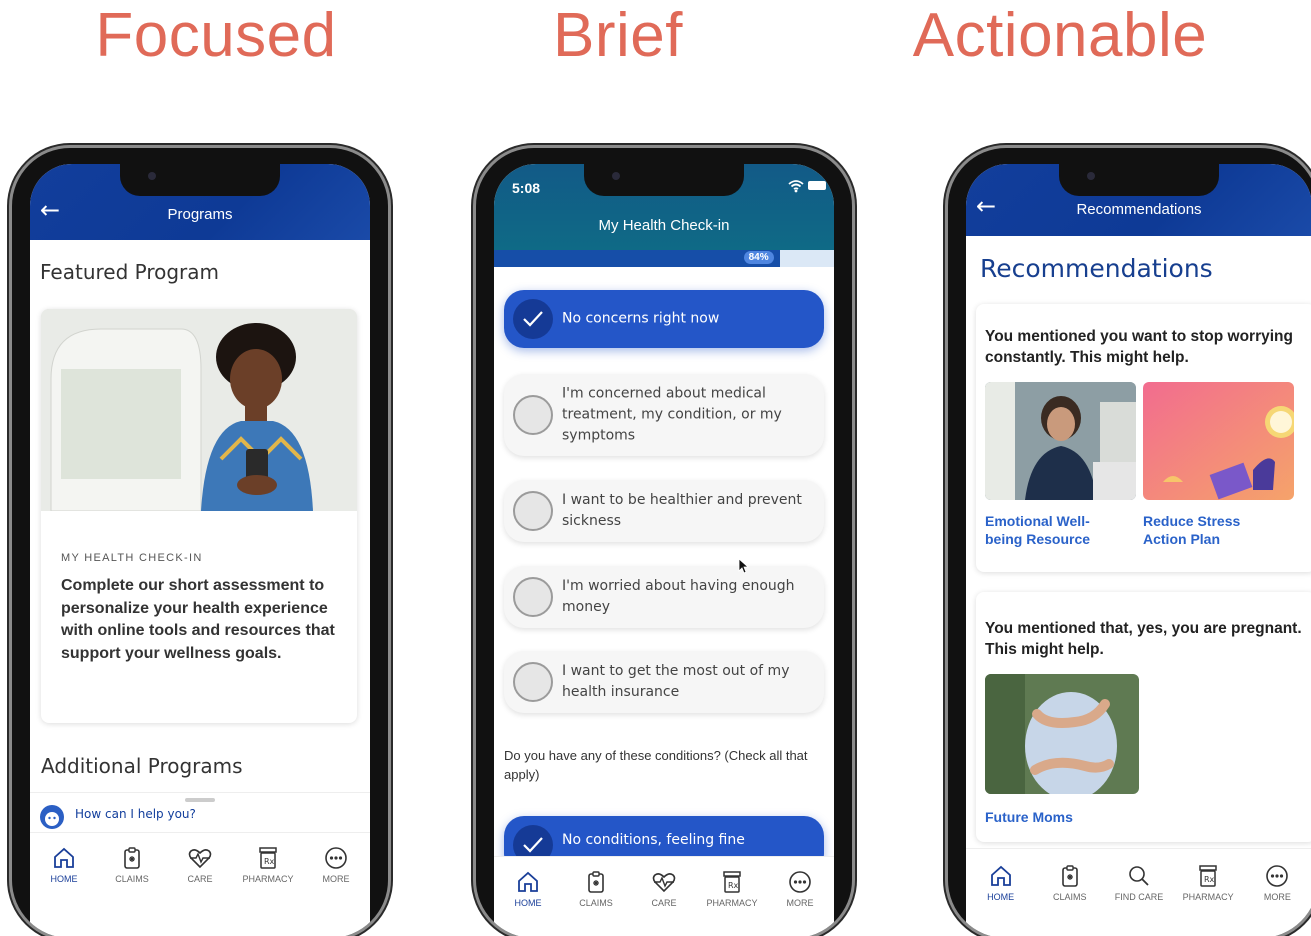 The width and height of the screenshot is (1311, 936). Describe the element at coordinates (637, 258) in the screenshot. I see `progress-fill` at that location.